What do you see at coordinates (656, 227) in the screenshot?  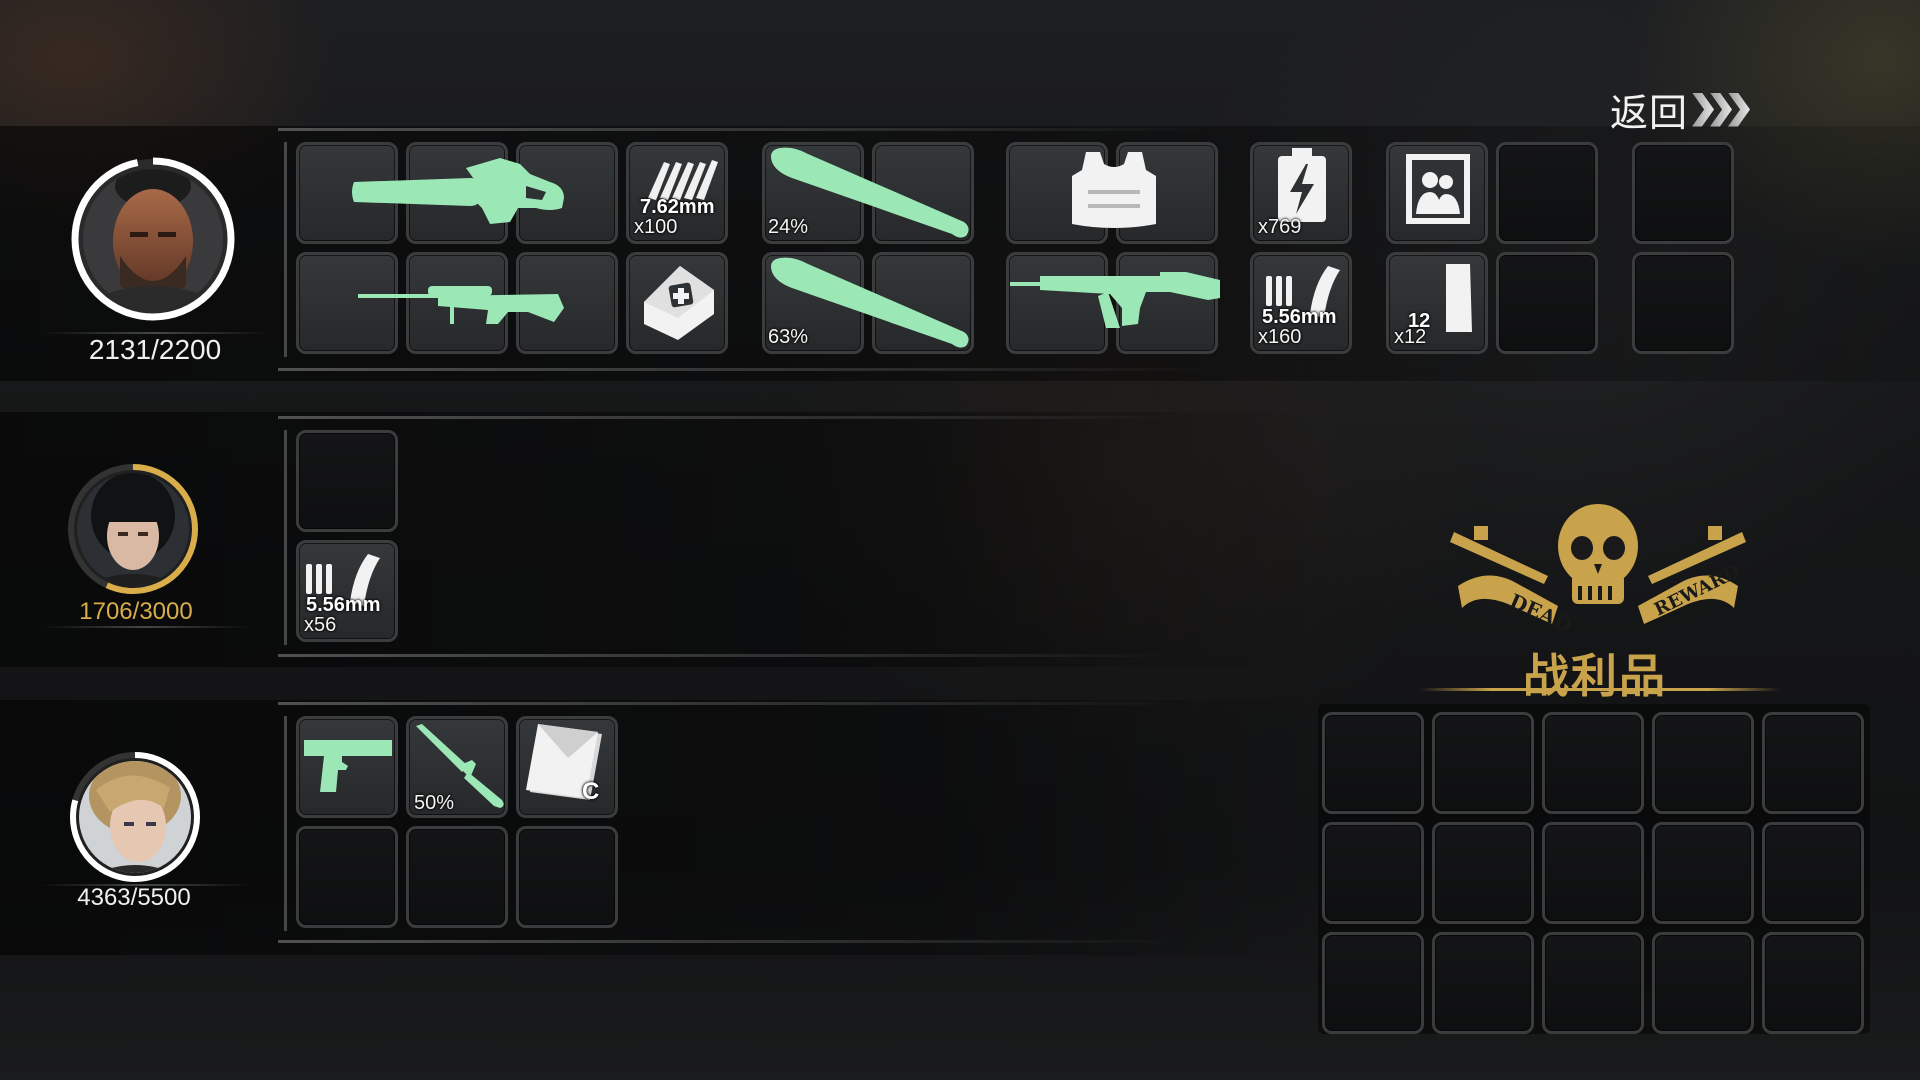 I see `ammo-762-count: x100` at bounding box center [656, 227].